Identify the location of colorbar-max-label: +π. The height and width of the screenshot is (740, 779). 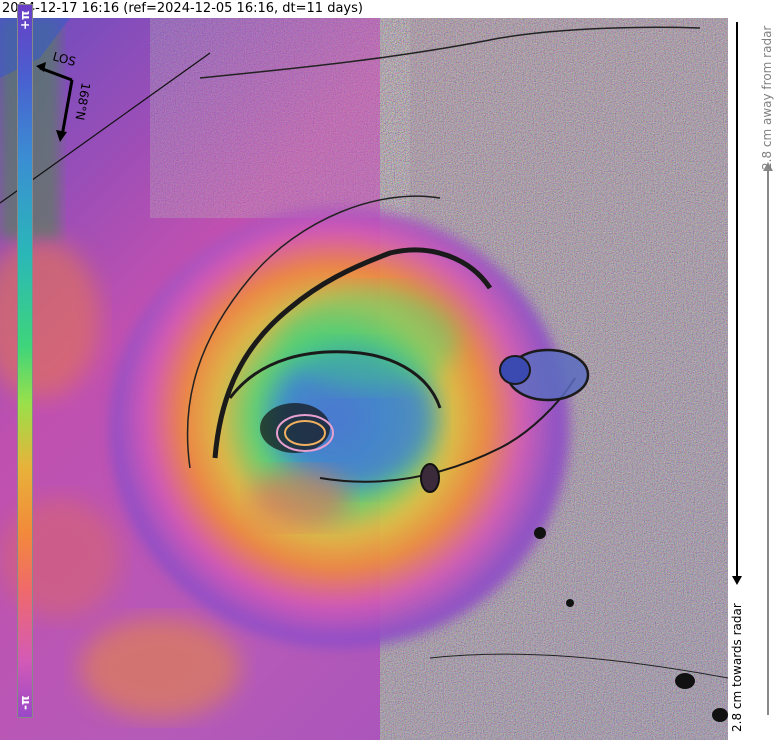
(25, 20).